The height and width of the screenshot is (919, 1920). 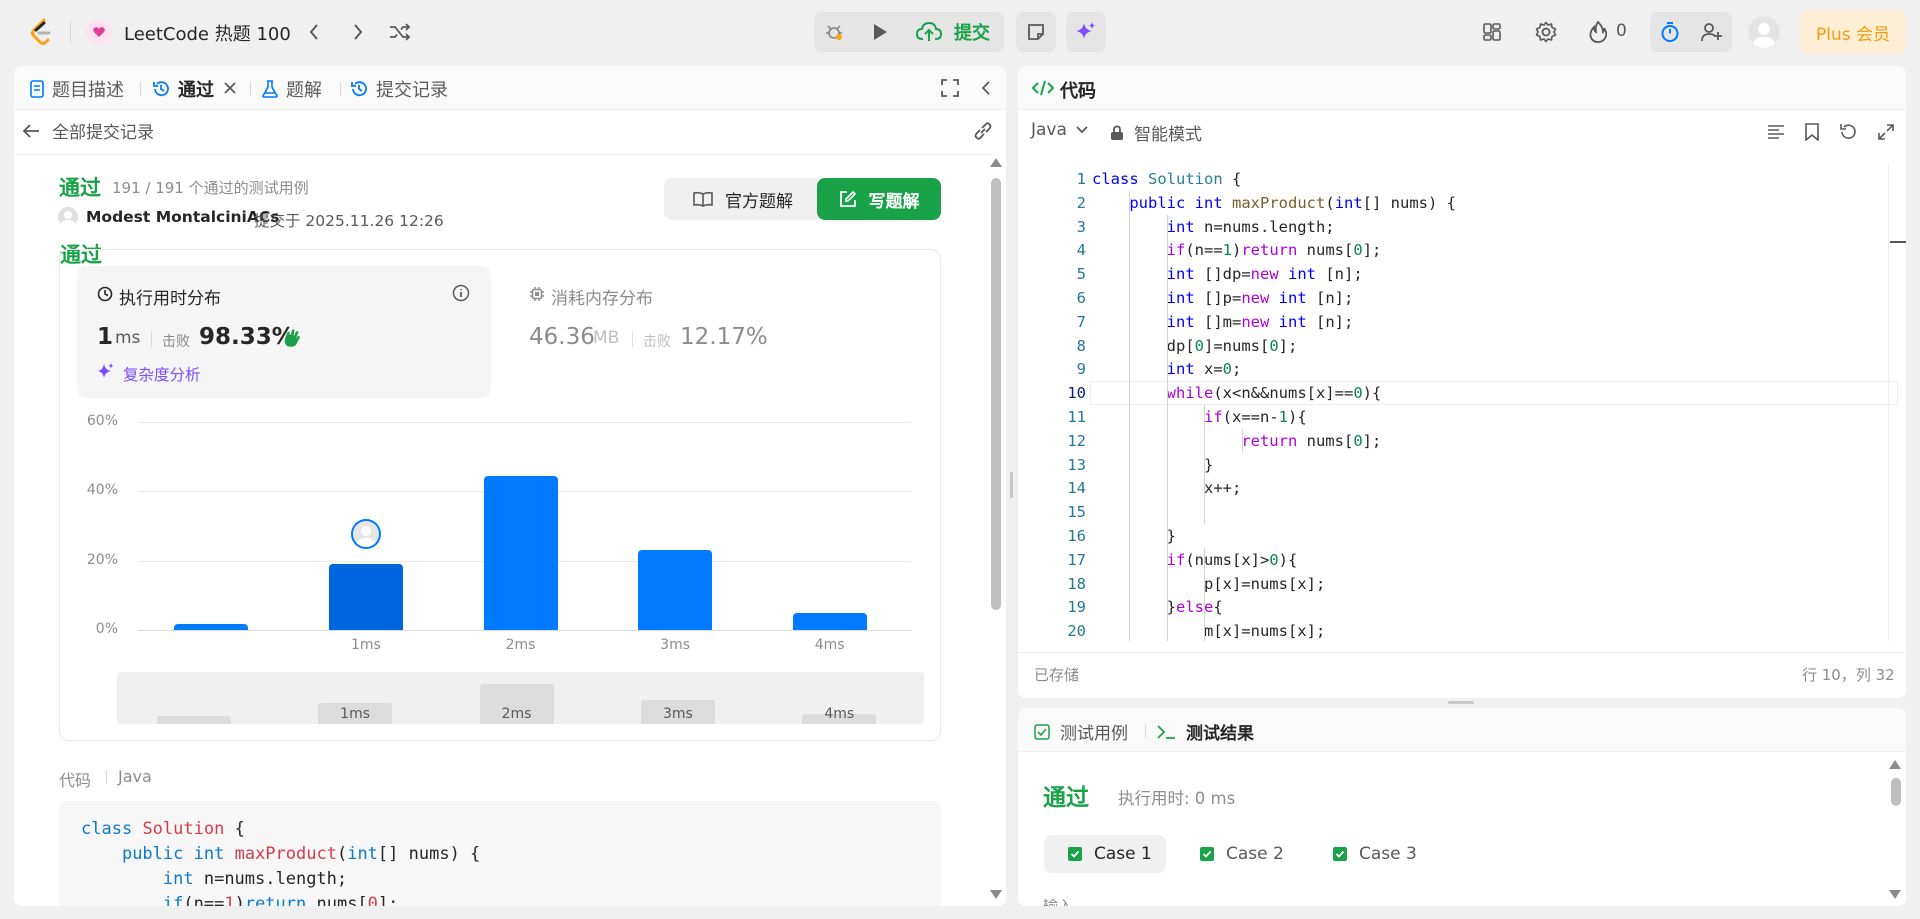 What do you see at coordinates (30, 130) in the screenshot?
I see `arrow-left-icon` at bounding box center [30, 130].